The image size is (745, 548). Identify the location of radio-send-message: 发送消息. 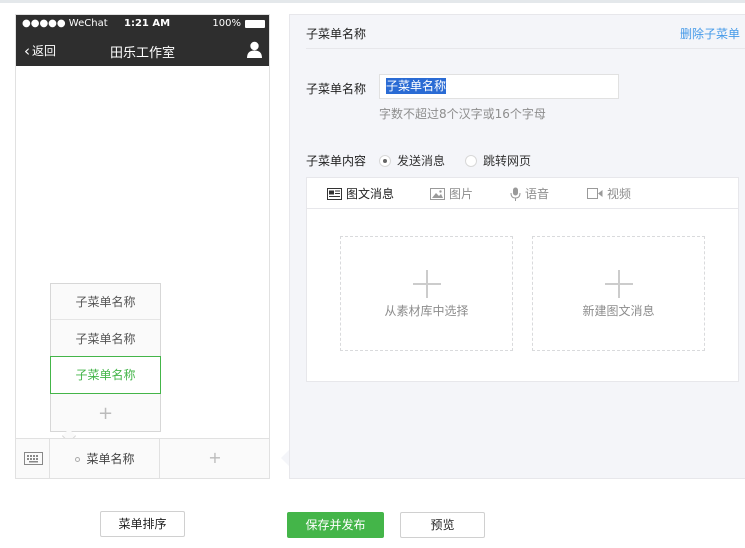
(412, 160).